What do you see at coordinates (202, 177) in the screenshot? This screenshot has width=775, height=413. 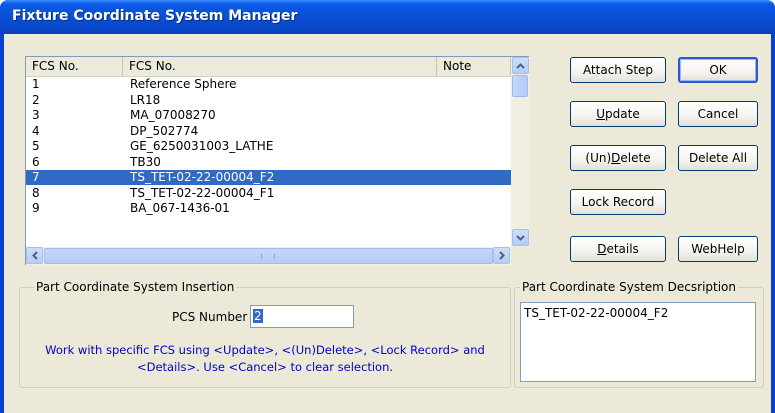 I see `fcs-name-cell: TS_TET-02-22-00004_F2` at bounding box center [202, 177].